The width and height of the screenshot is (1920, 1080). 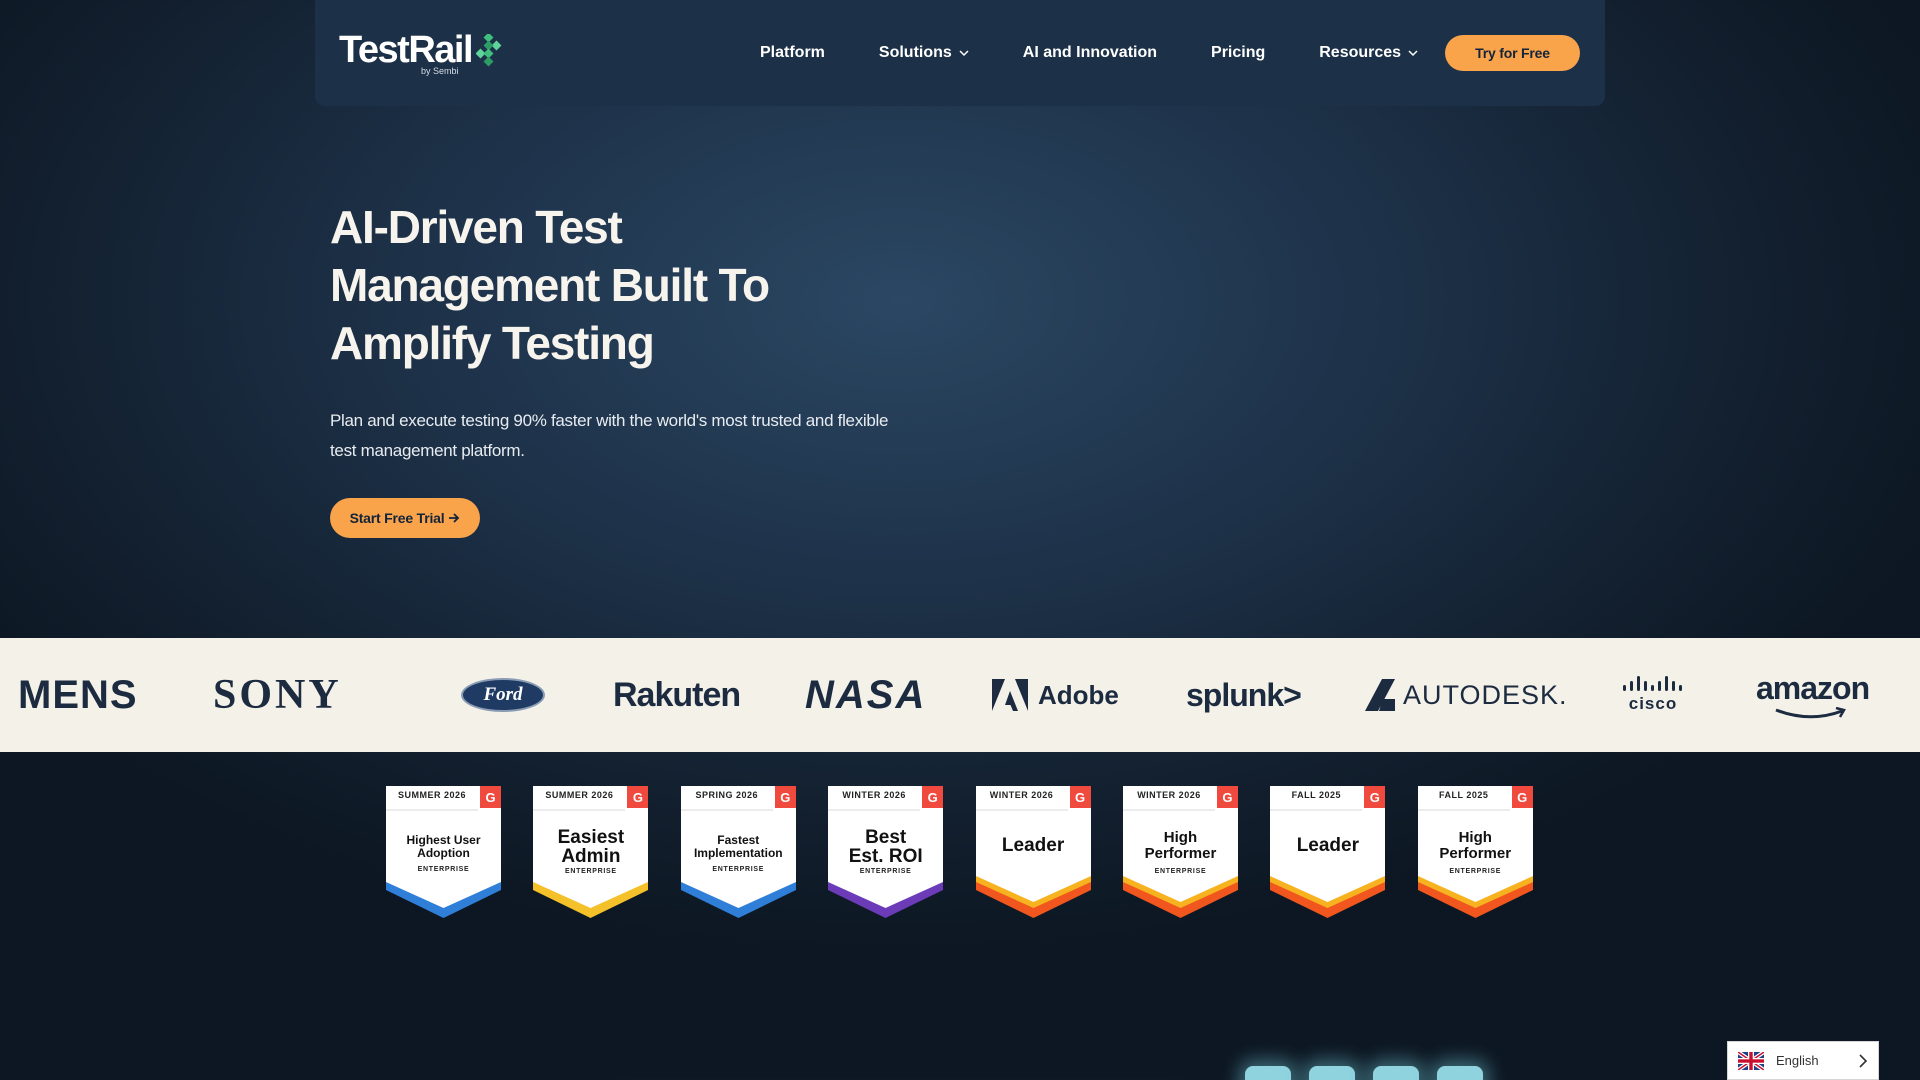 What do you see at coordinates (591, 856) in the screenshot?
I see `badge-title-line: Admin` at bounding box center [591, 856].